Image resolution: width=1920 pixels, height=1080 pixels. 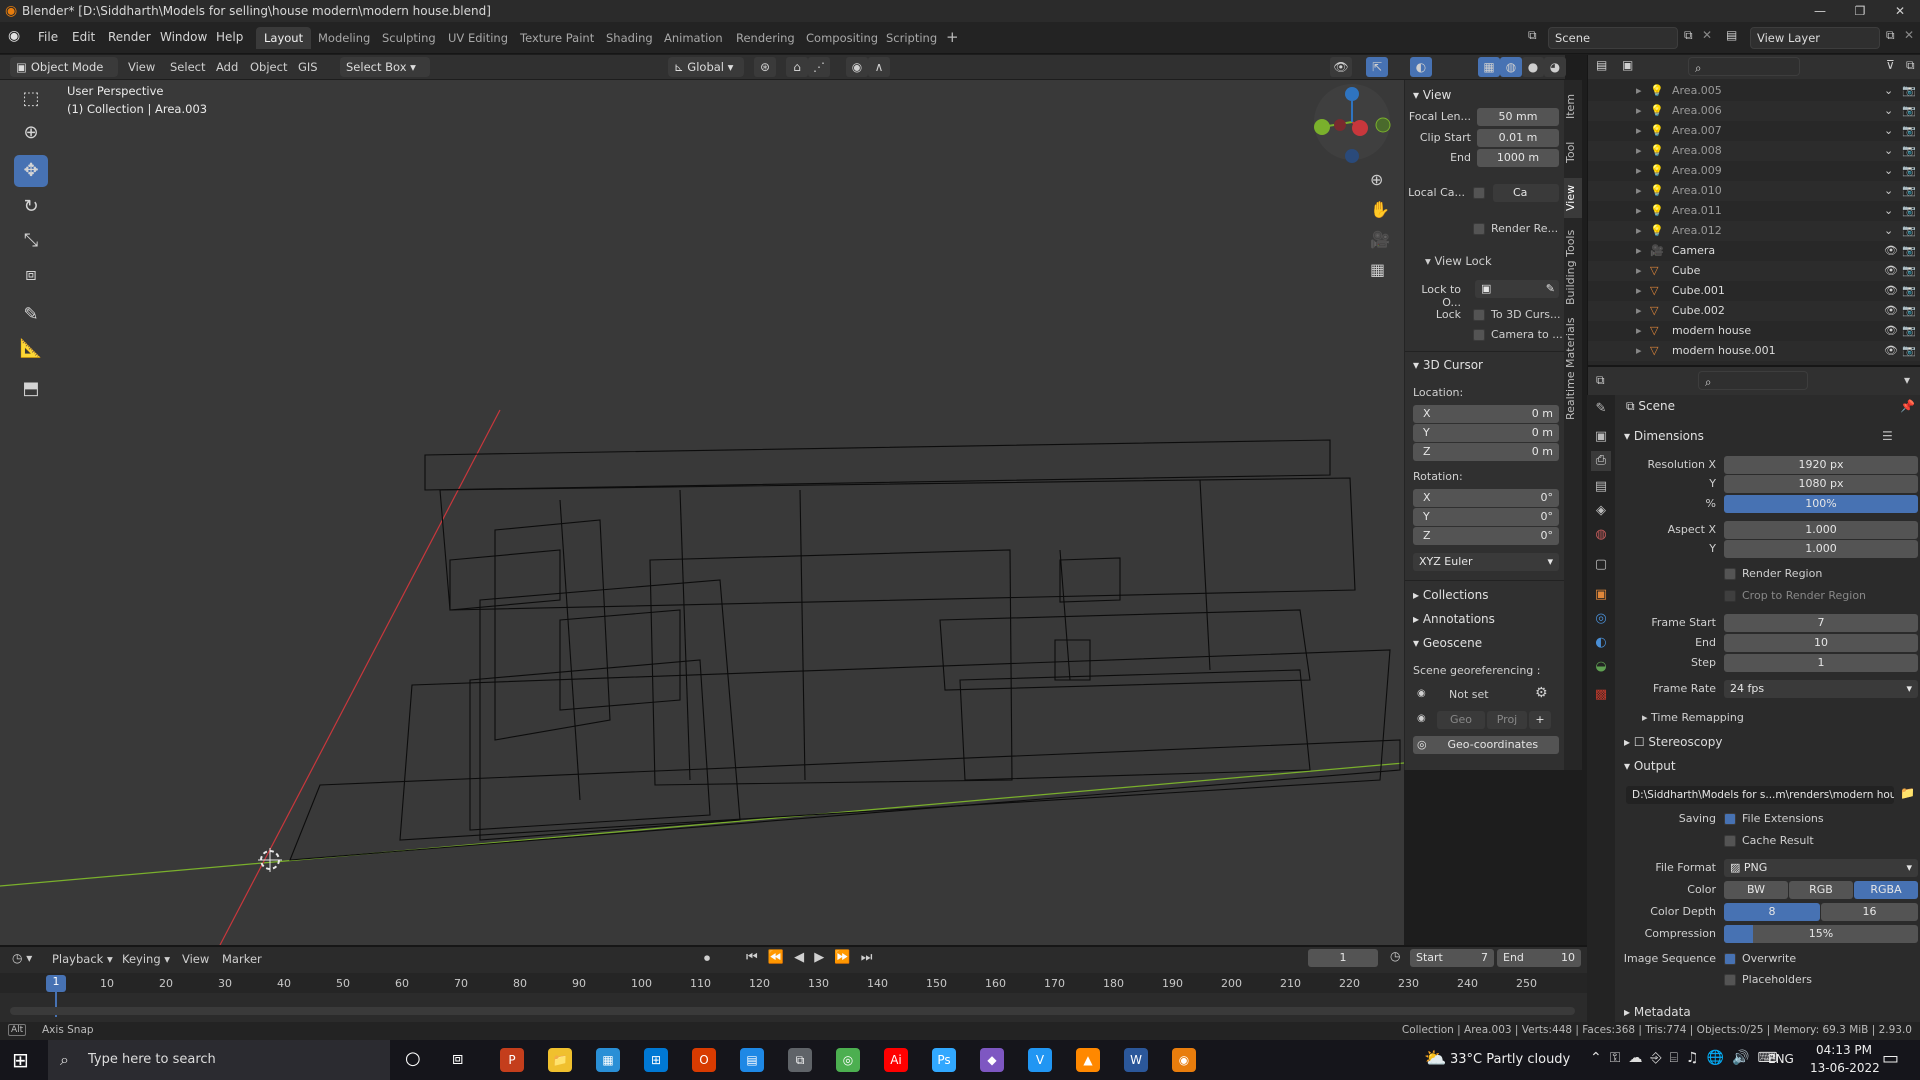 What do you see at coordinates (14, 36) in the screenshot?
I see `blender-menu-icon: ◉` at bounding box center [14, 36].